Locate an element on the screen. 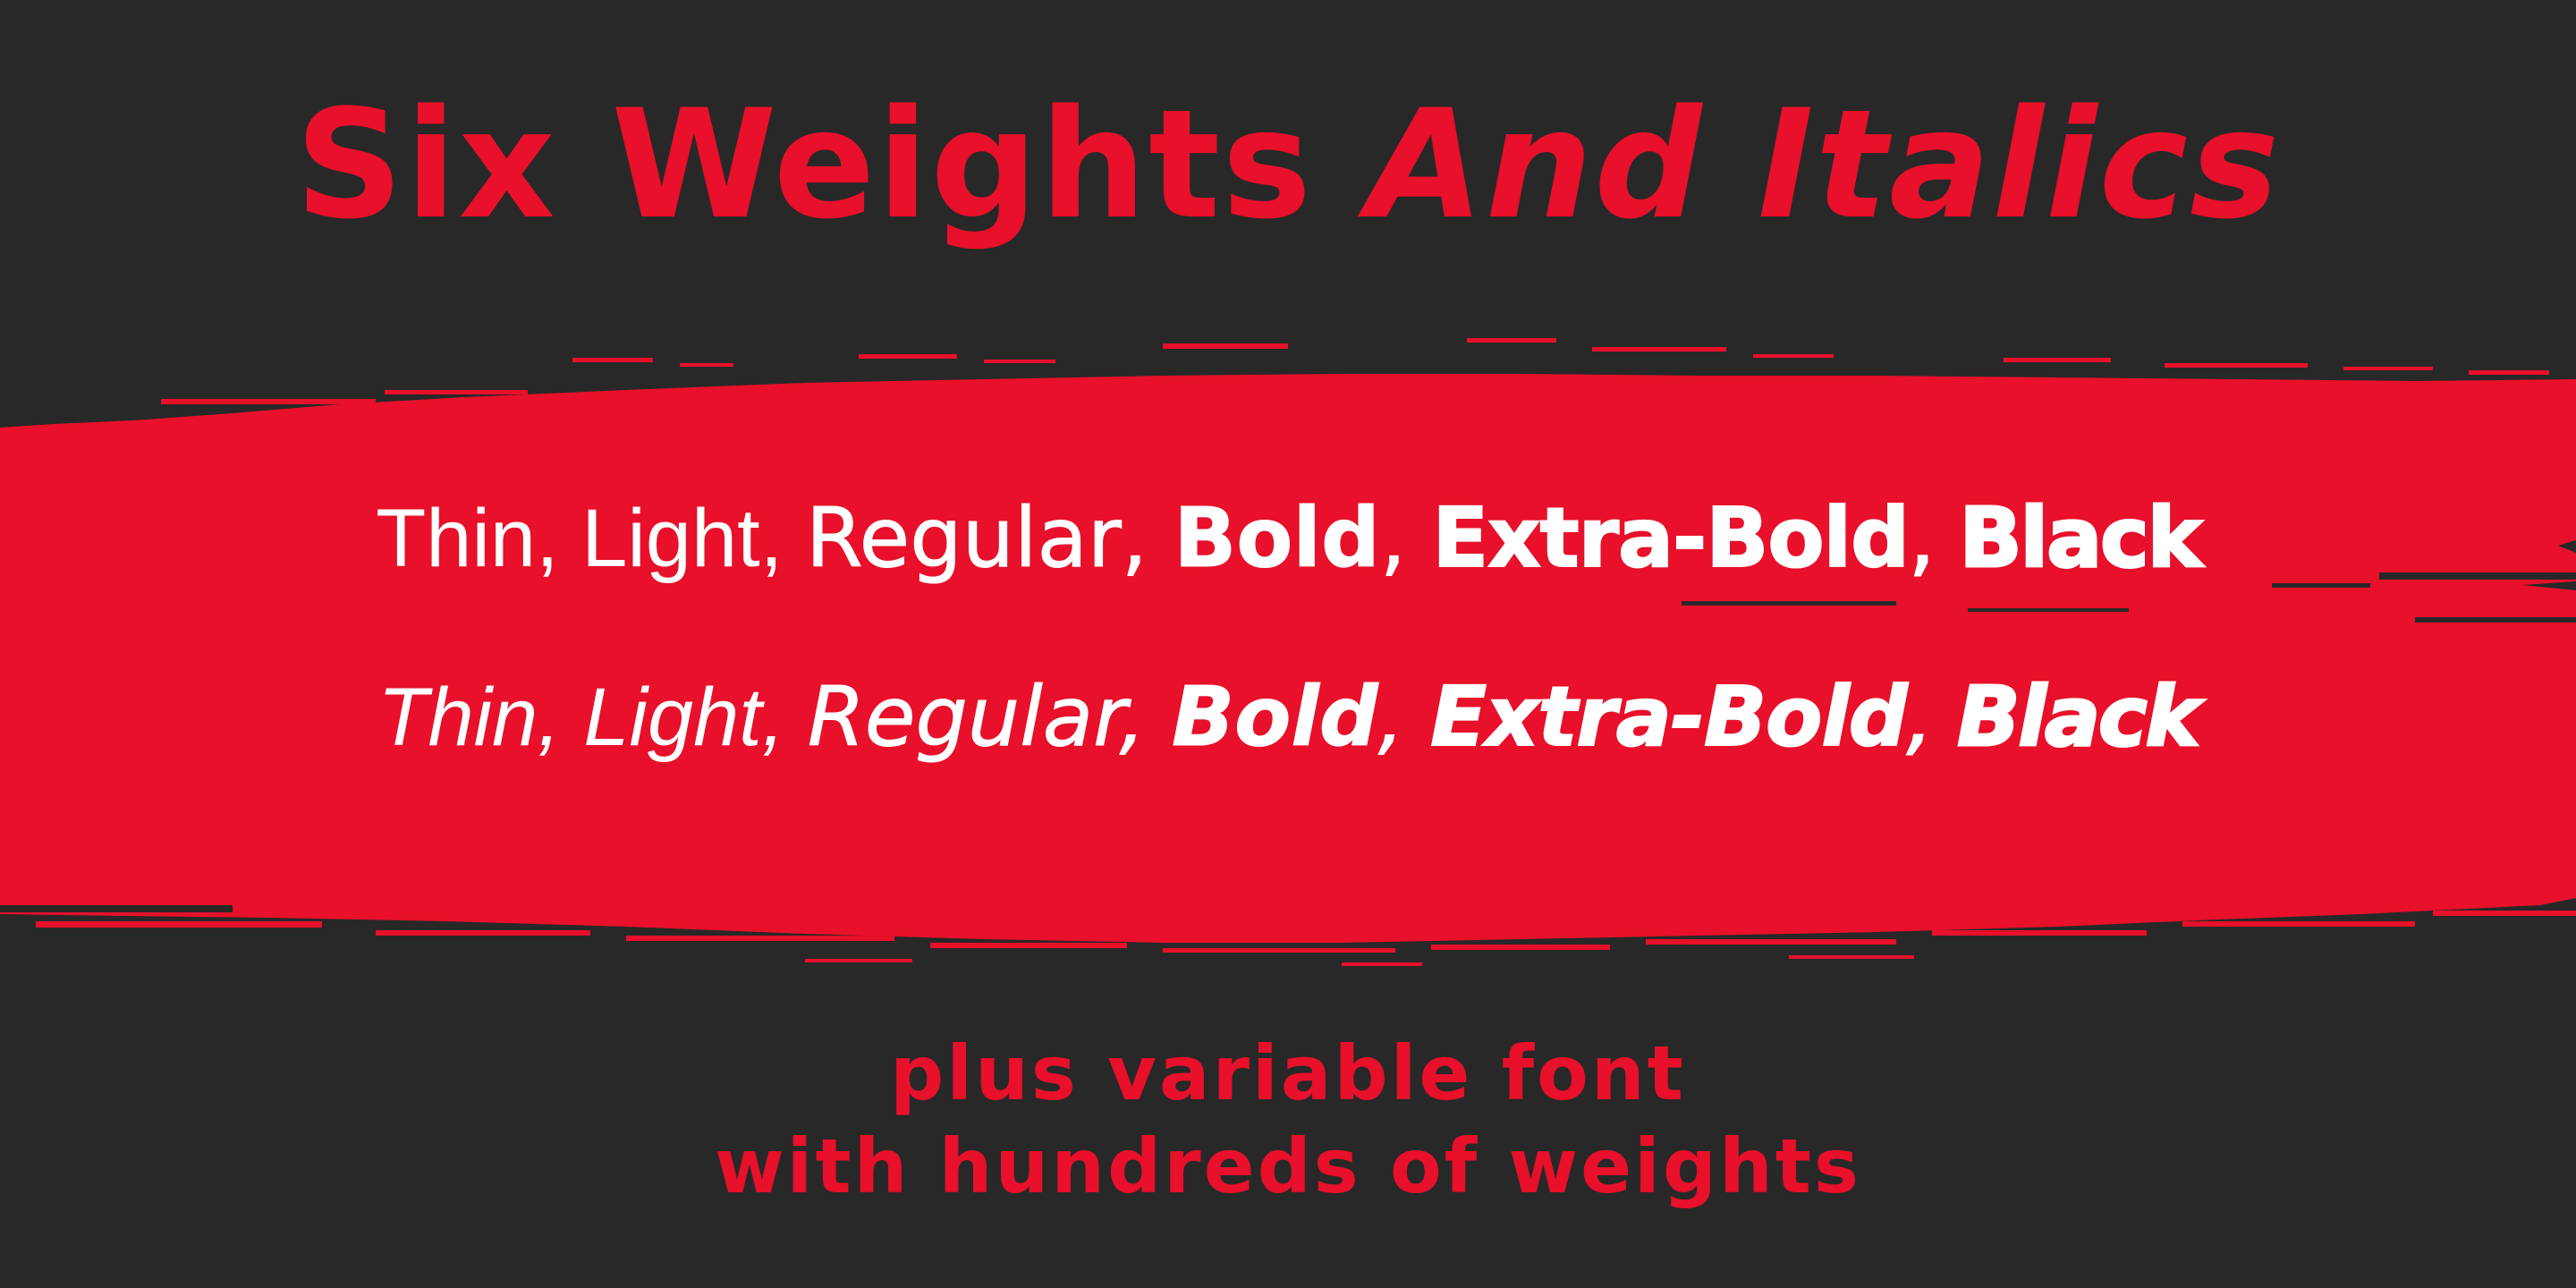 The width and height of the screenshot is (2576, 1288). title-upright: Six Weights is located at coordinates (804, 164).